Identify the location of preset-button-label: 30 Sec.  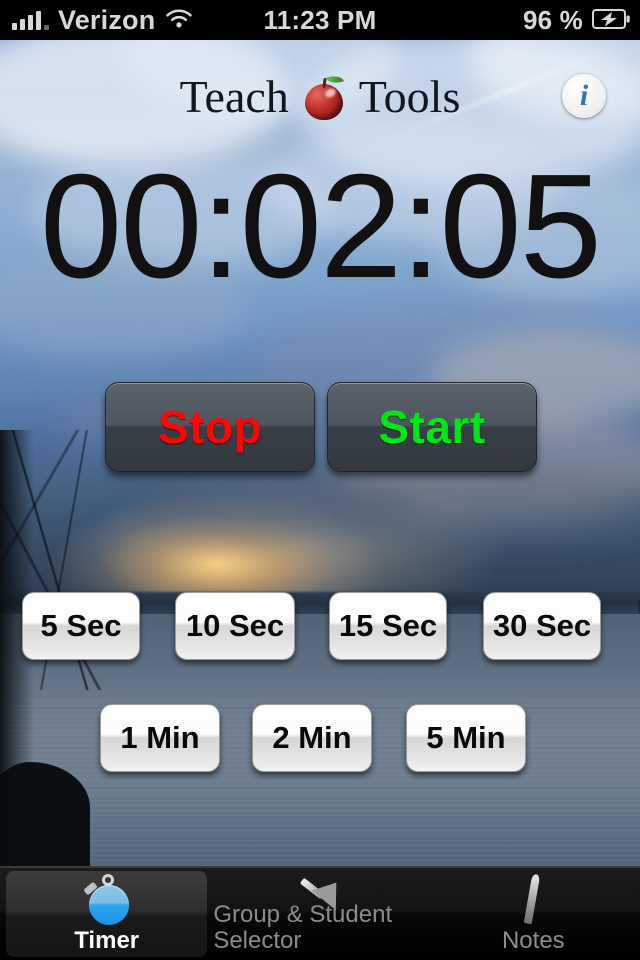
(542, 625).